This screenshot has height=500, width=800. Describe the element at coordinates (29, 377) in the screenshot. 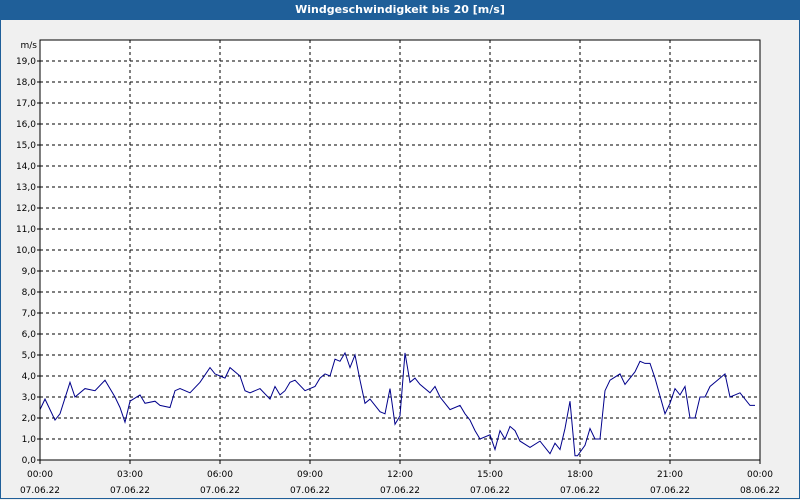

I see `y-tick-label: 4,0` at that location.